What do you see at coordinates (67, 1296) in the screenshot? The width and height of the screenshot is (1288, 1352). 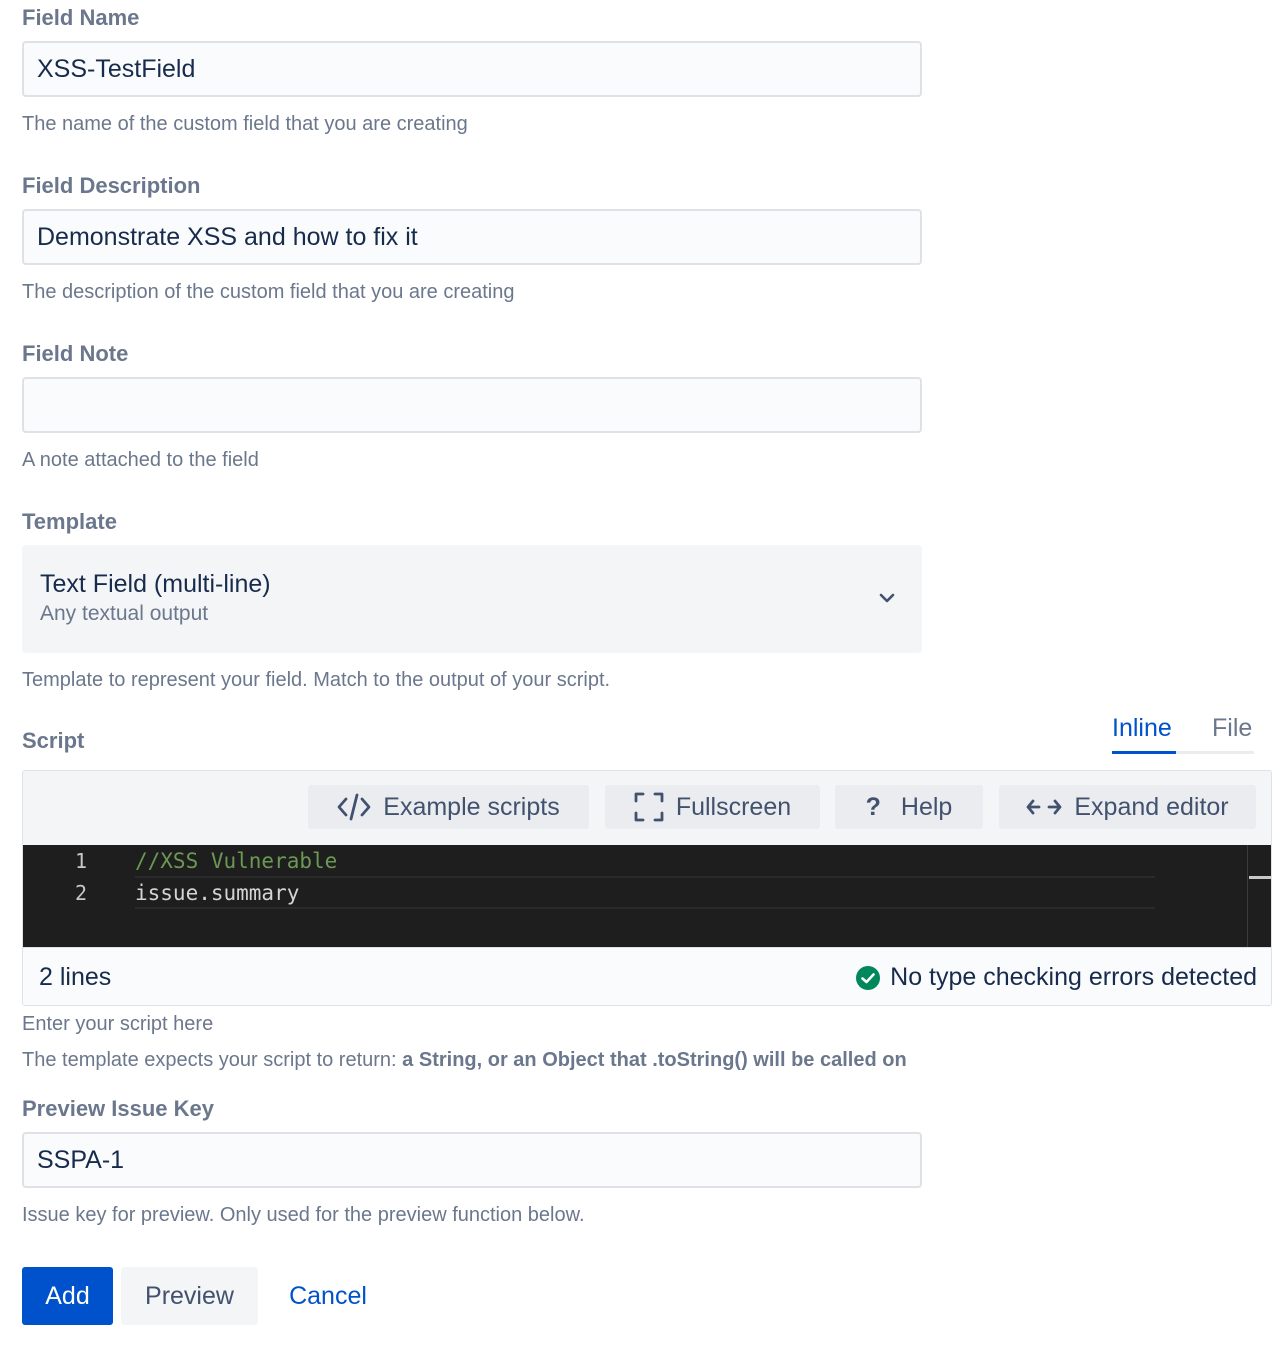 I see `add-button: Add` at bounding box center [67, 1296].